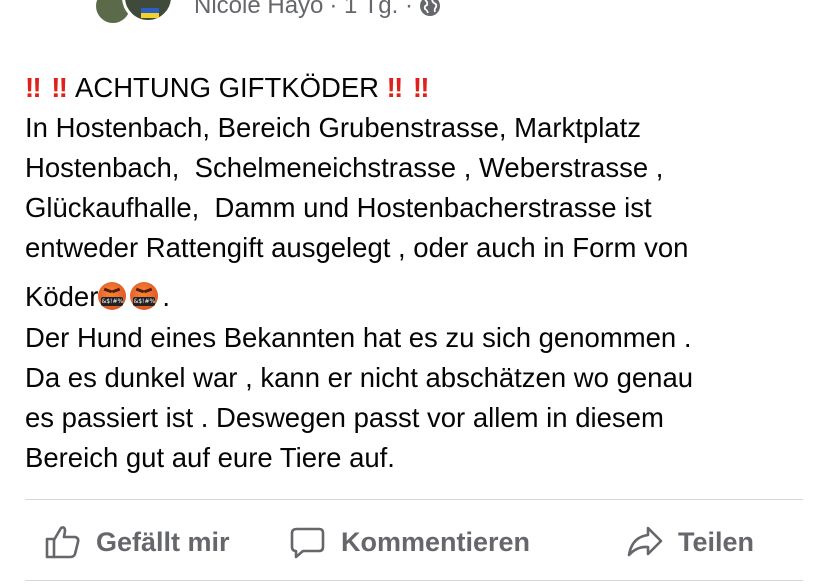 Image resolution: width=828 pixels, height=585 pixels. I want to click on post-time: · 1 Tg. ·, so click(371, 10).